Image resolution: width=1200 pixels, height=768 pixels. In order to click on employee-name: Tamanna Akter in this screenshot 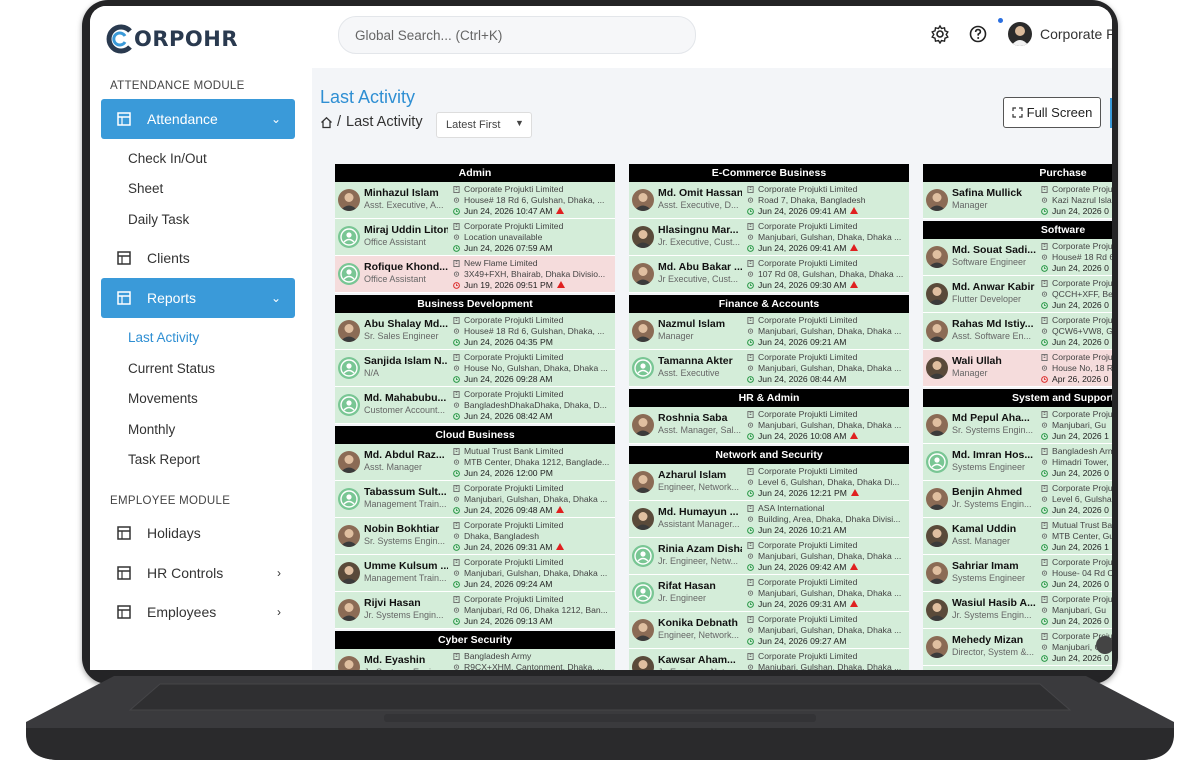, I will do `click(700, 361)`.